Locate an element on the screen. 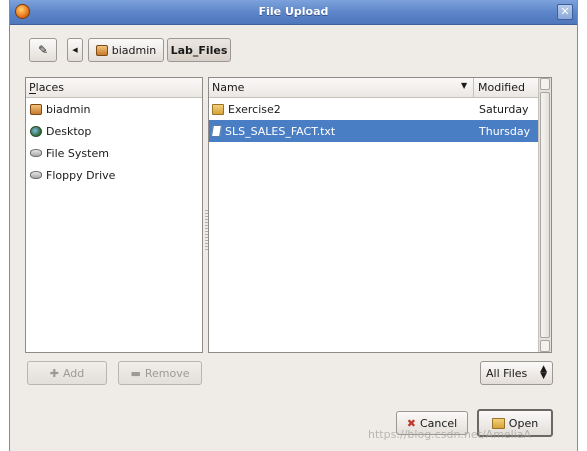  remove-button-label: Remove is located at coordinates (167, 373).